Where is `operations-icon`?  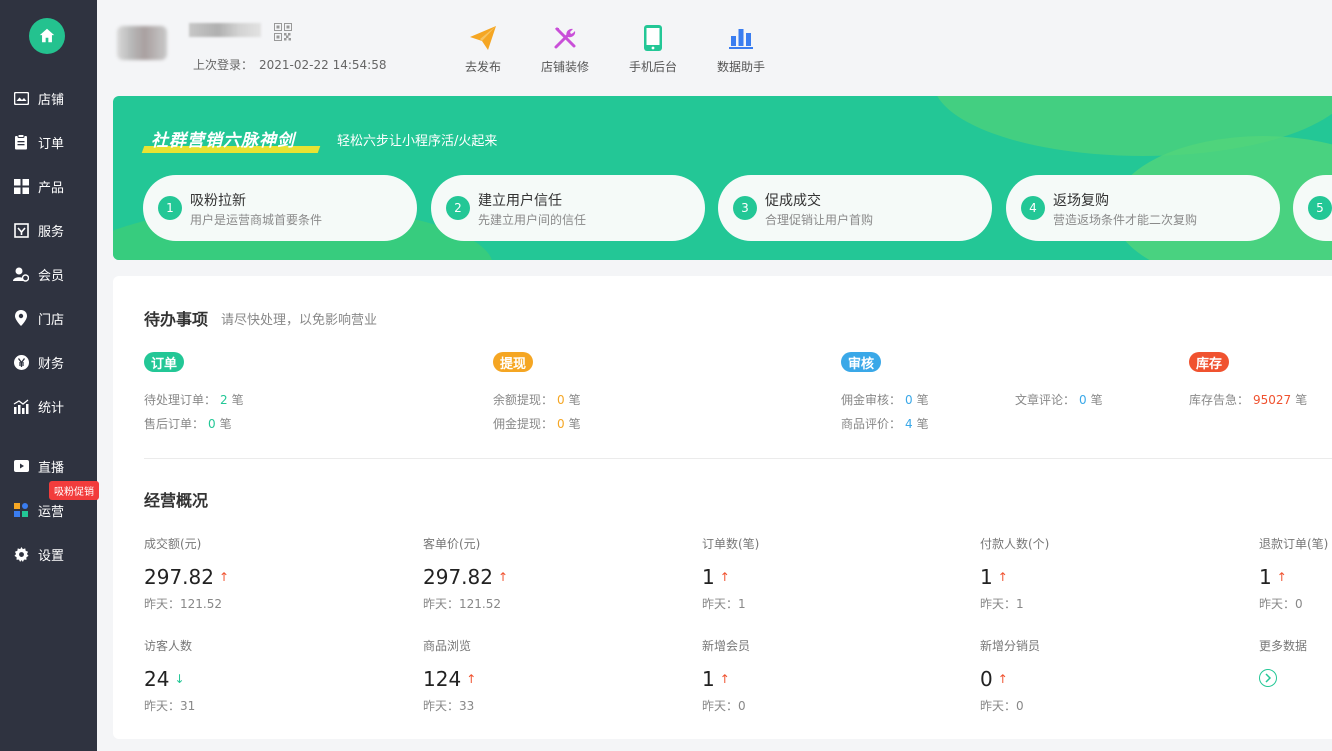
operations-icon is located at coordinates (21, 510).